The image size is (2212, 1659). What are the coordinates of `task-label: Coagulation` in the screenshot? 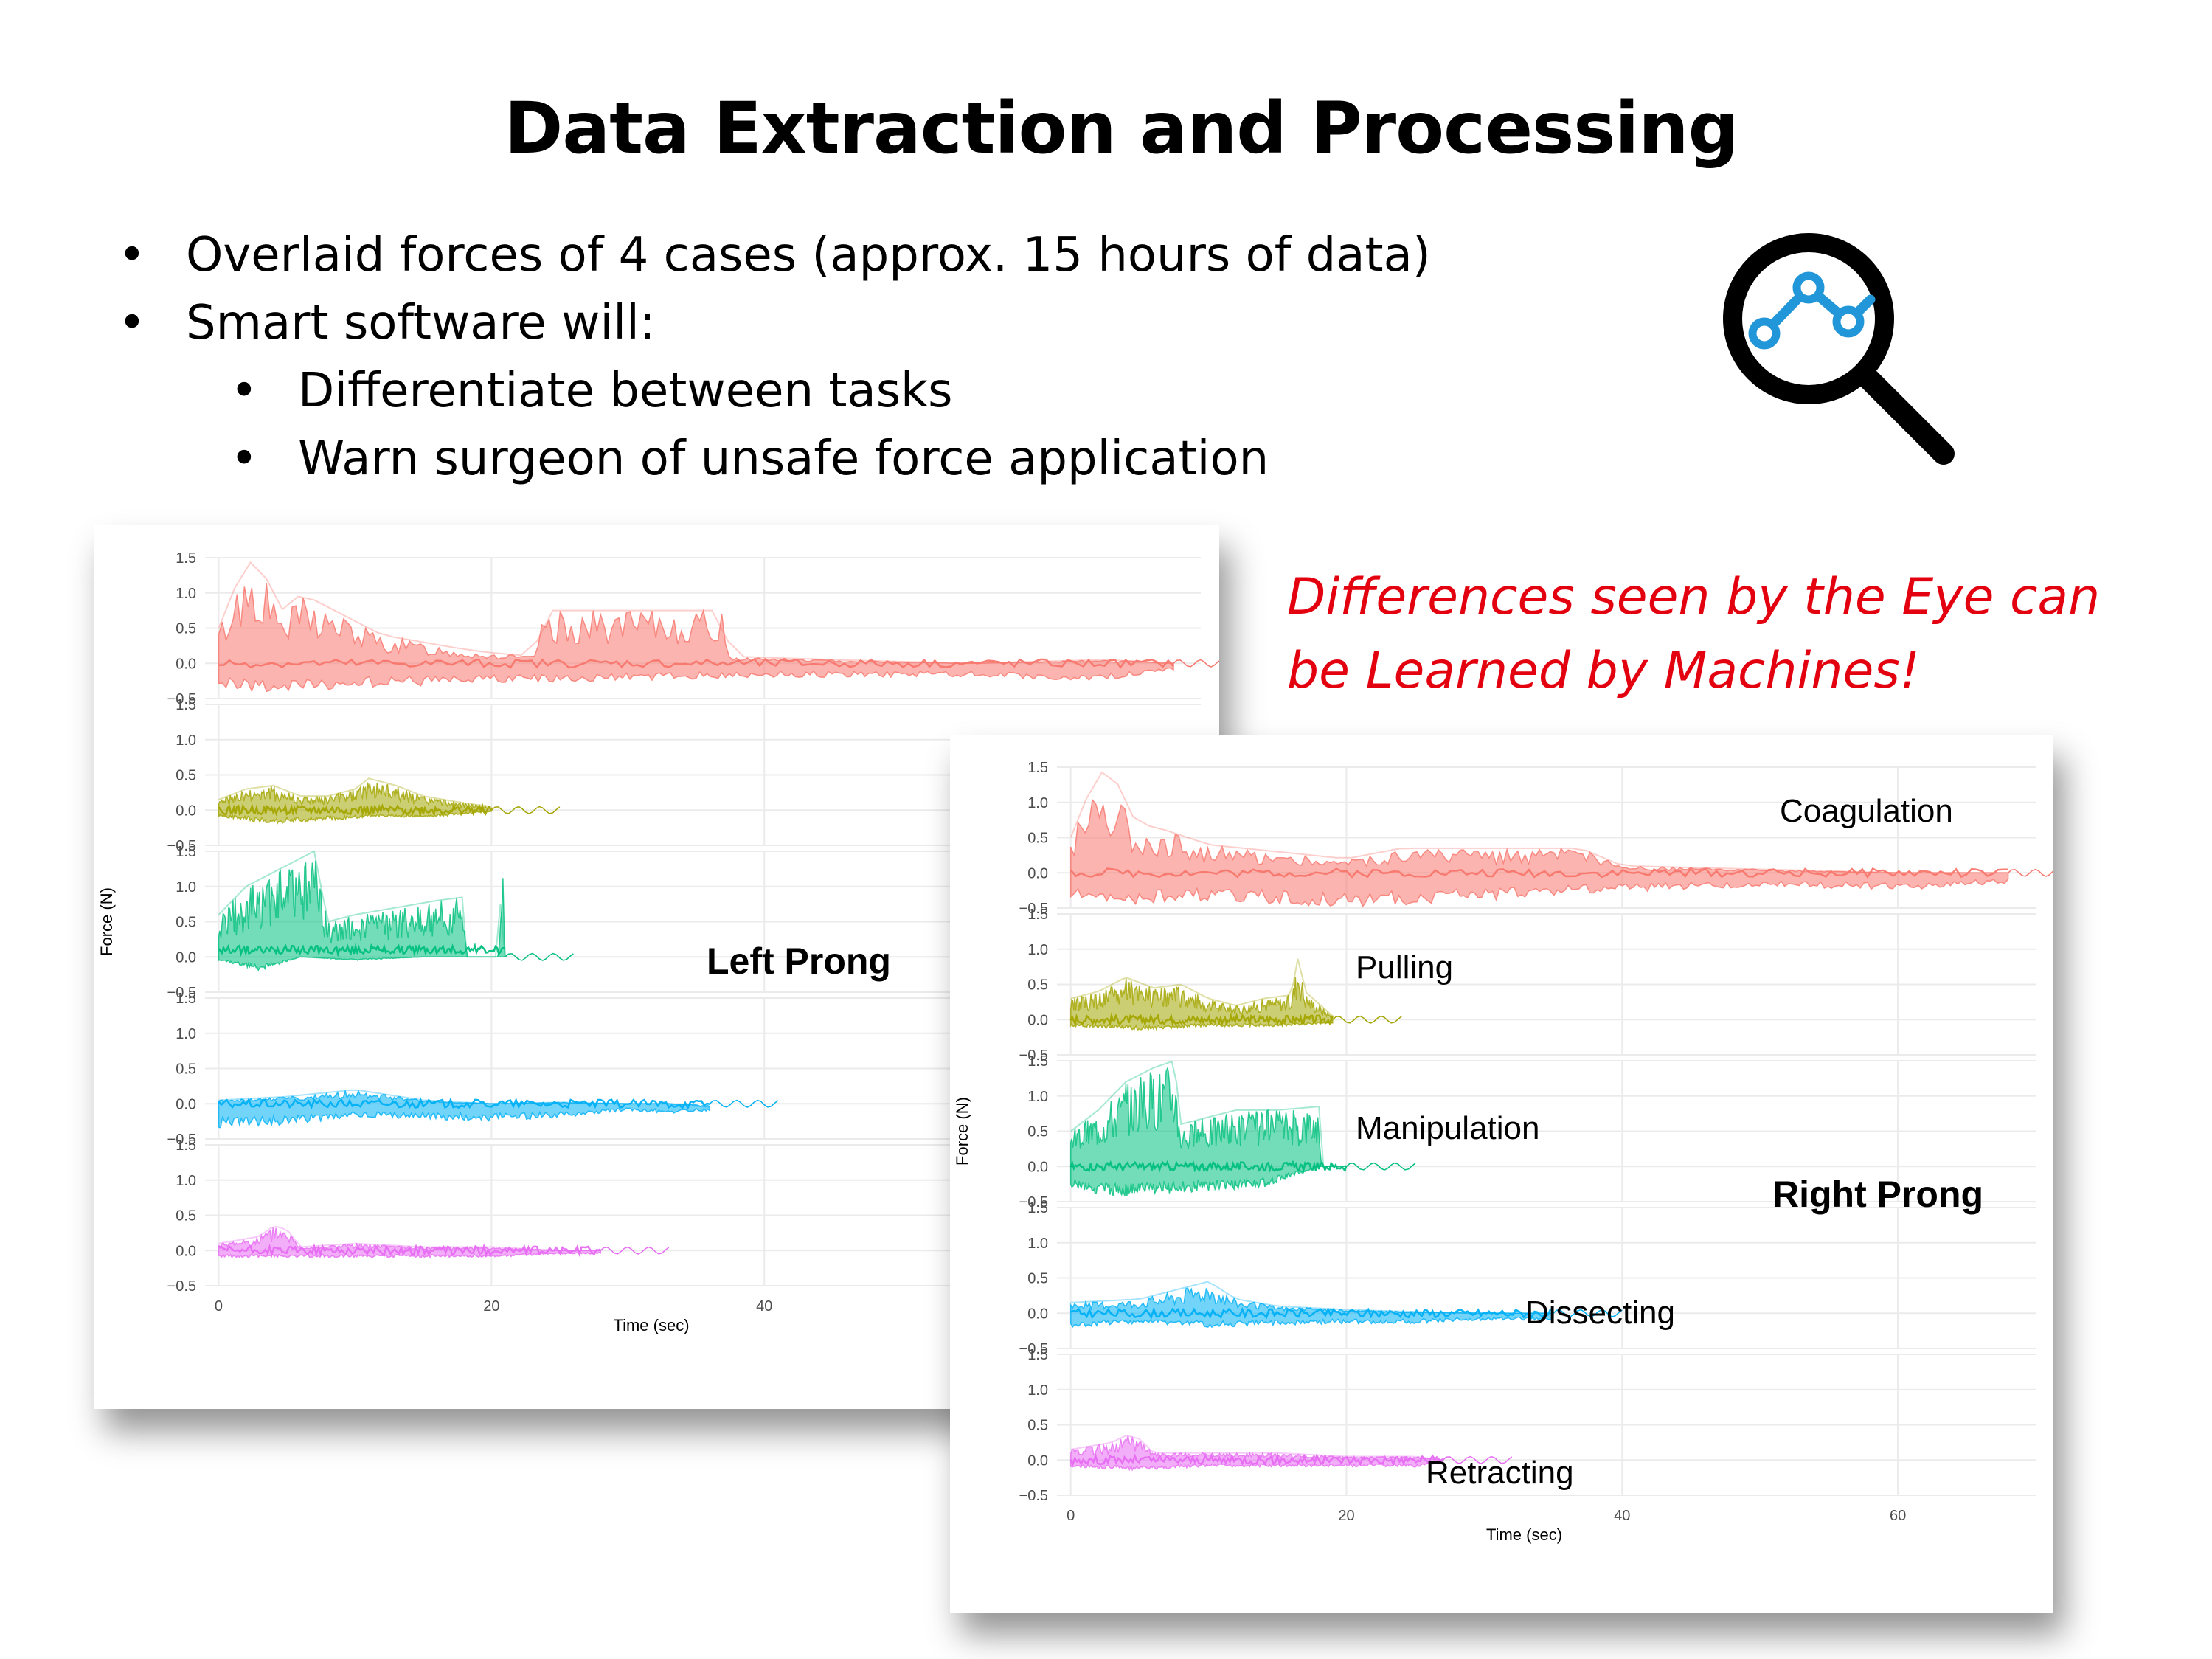 It's located at (1867, 811).